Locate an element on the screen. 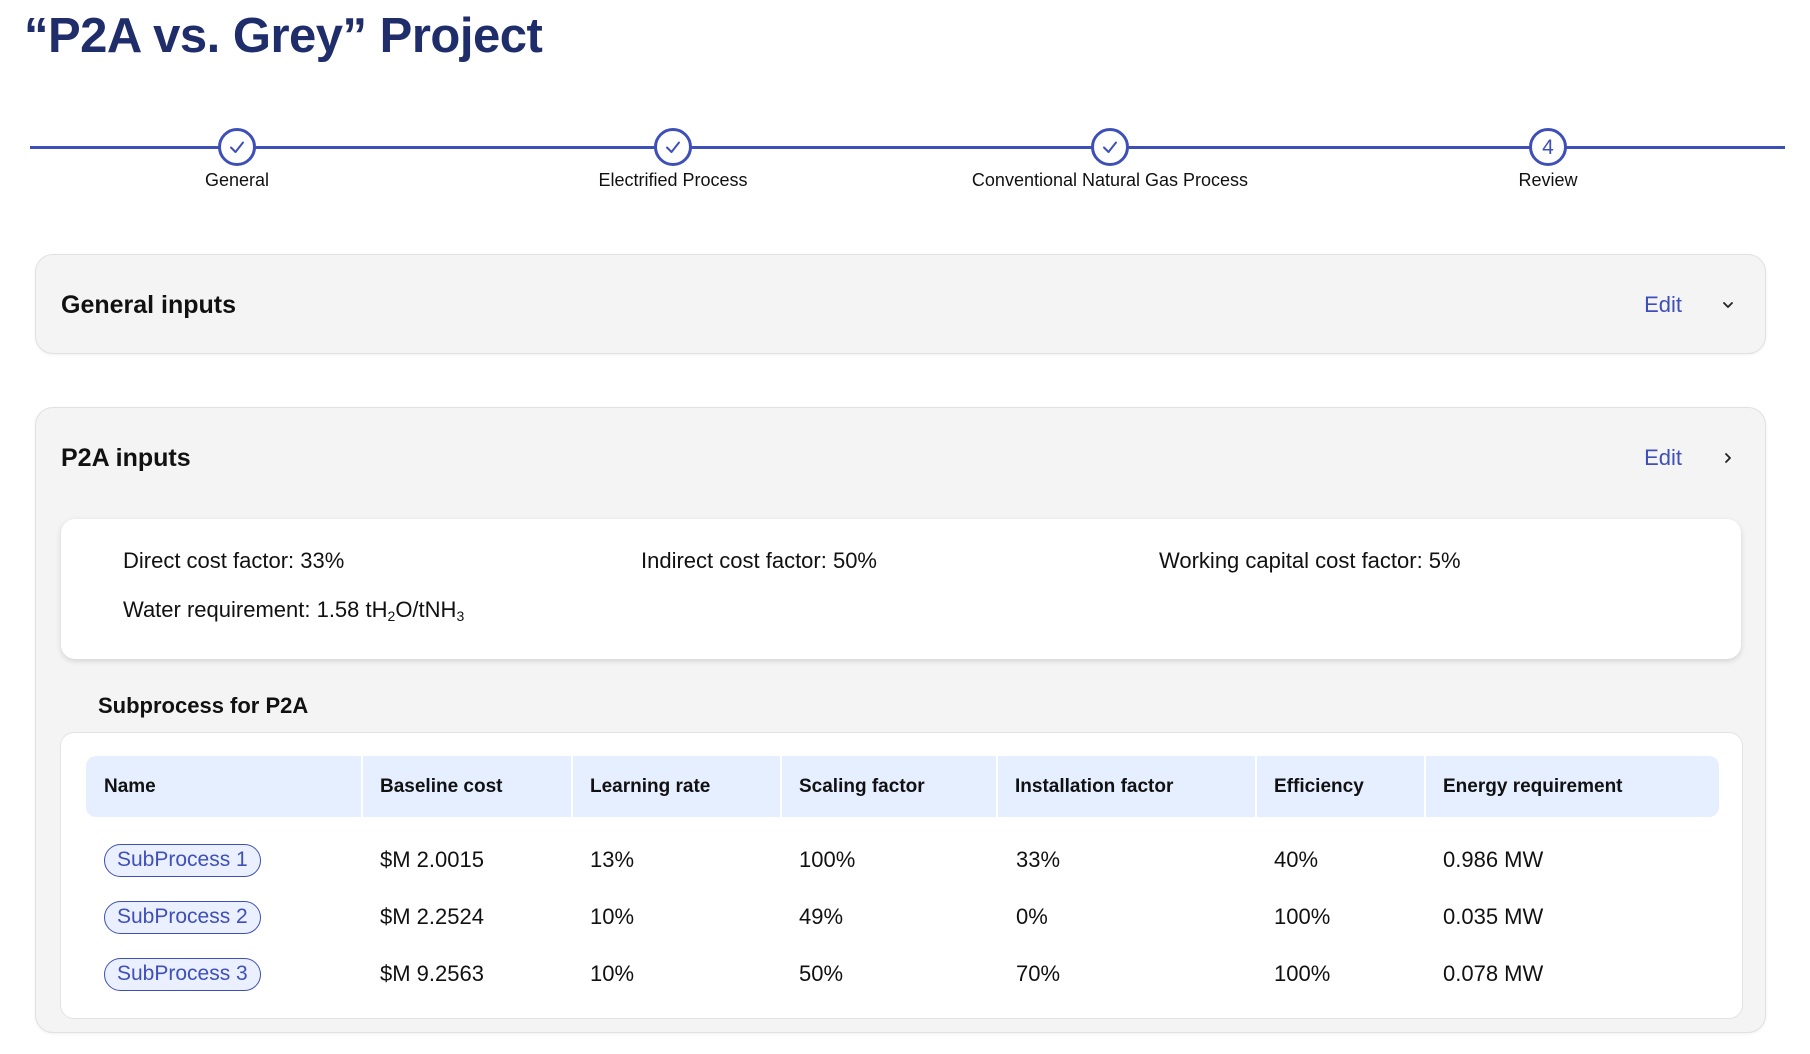  water-requirement: Water requirement: 1.58 tH2O/tNH3 is located at coordinates (293, 610).